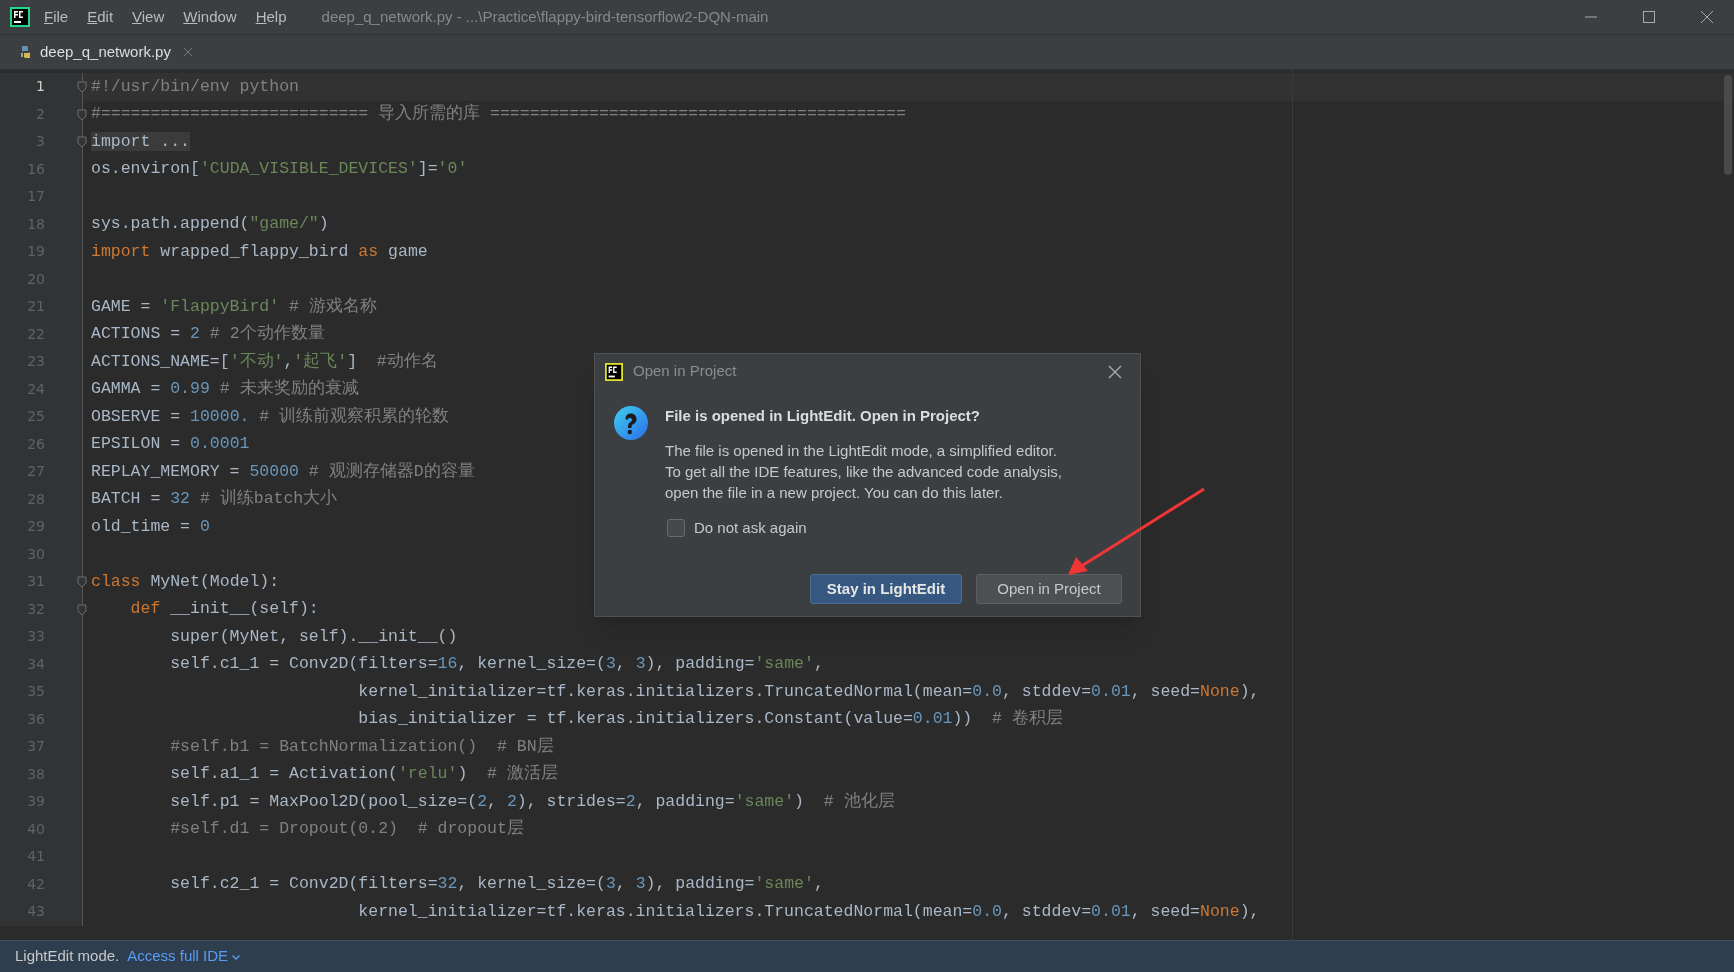 This screenshot has width=1734, height=972. What do you see at coordinates (195, 86) in the screenshot?
I see `code-line: #!/usr/bin/env python` at bounding box center [195, 86].